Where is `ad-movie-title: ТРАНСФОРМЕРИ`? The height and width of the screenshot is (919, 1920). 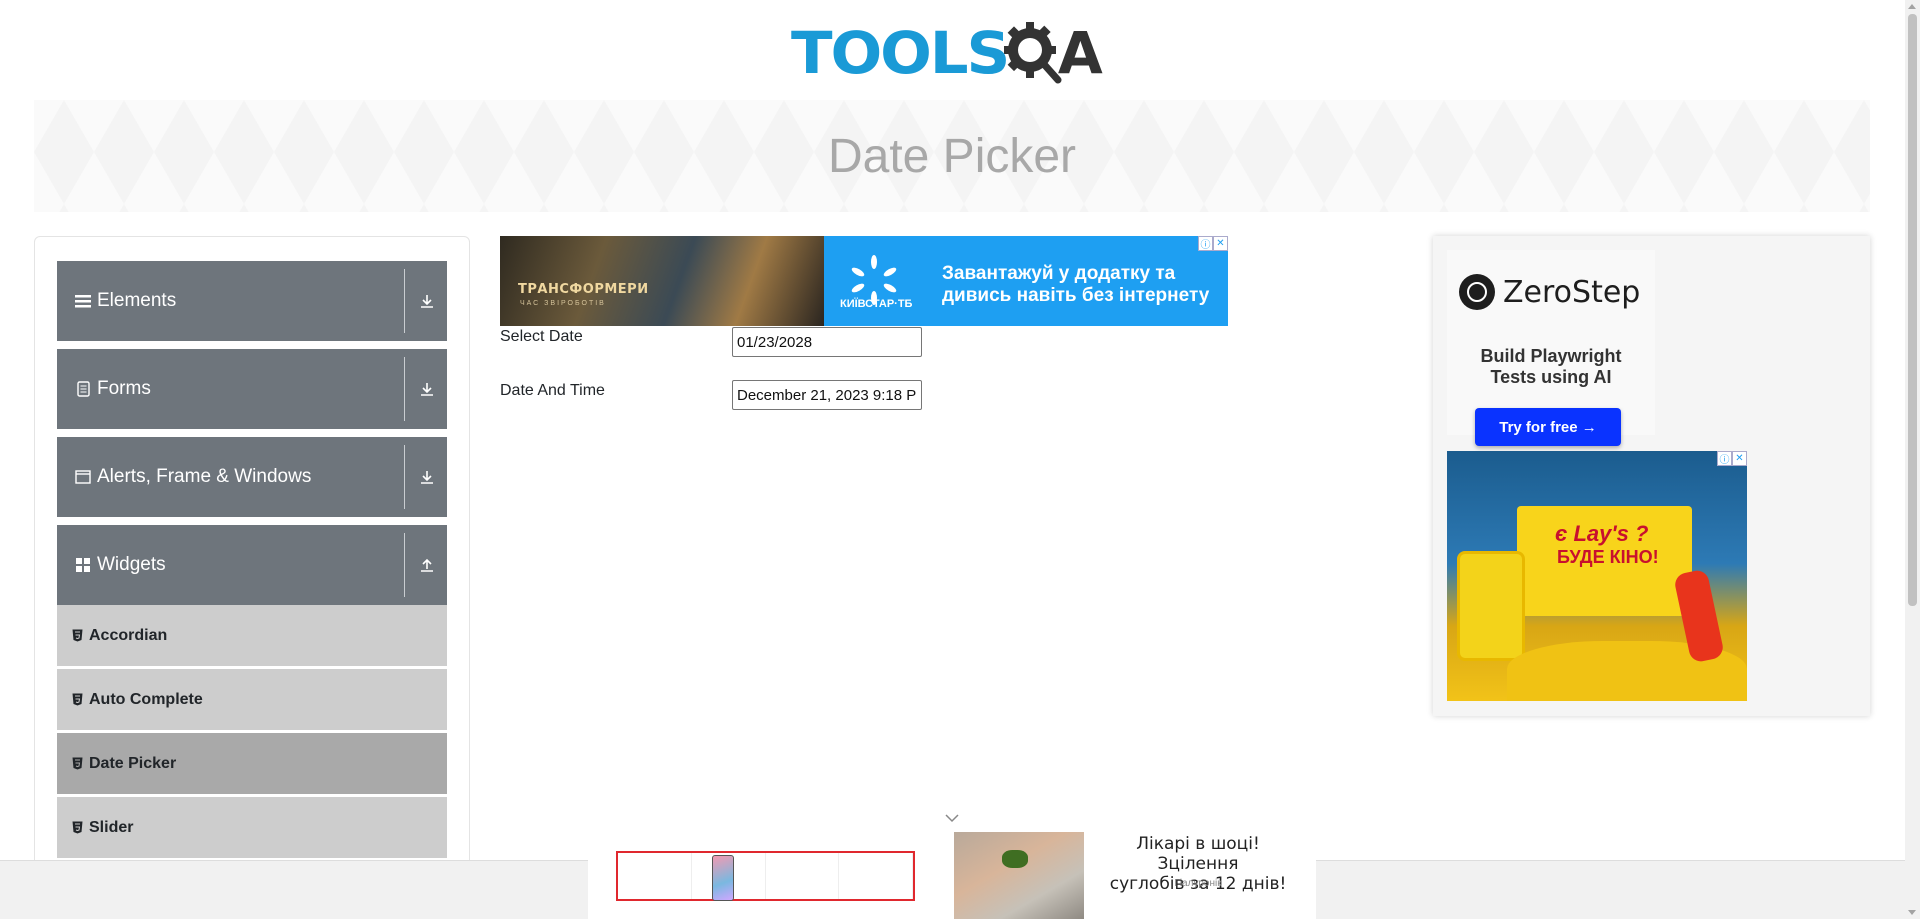 ad-movie-title: ТРАНСФОРМЕРИ is located at coordinates (583, 289).